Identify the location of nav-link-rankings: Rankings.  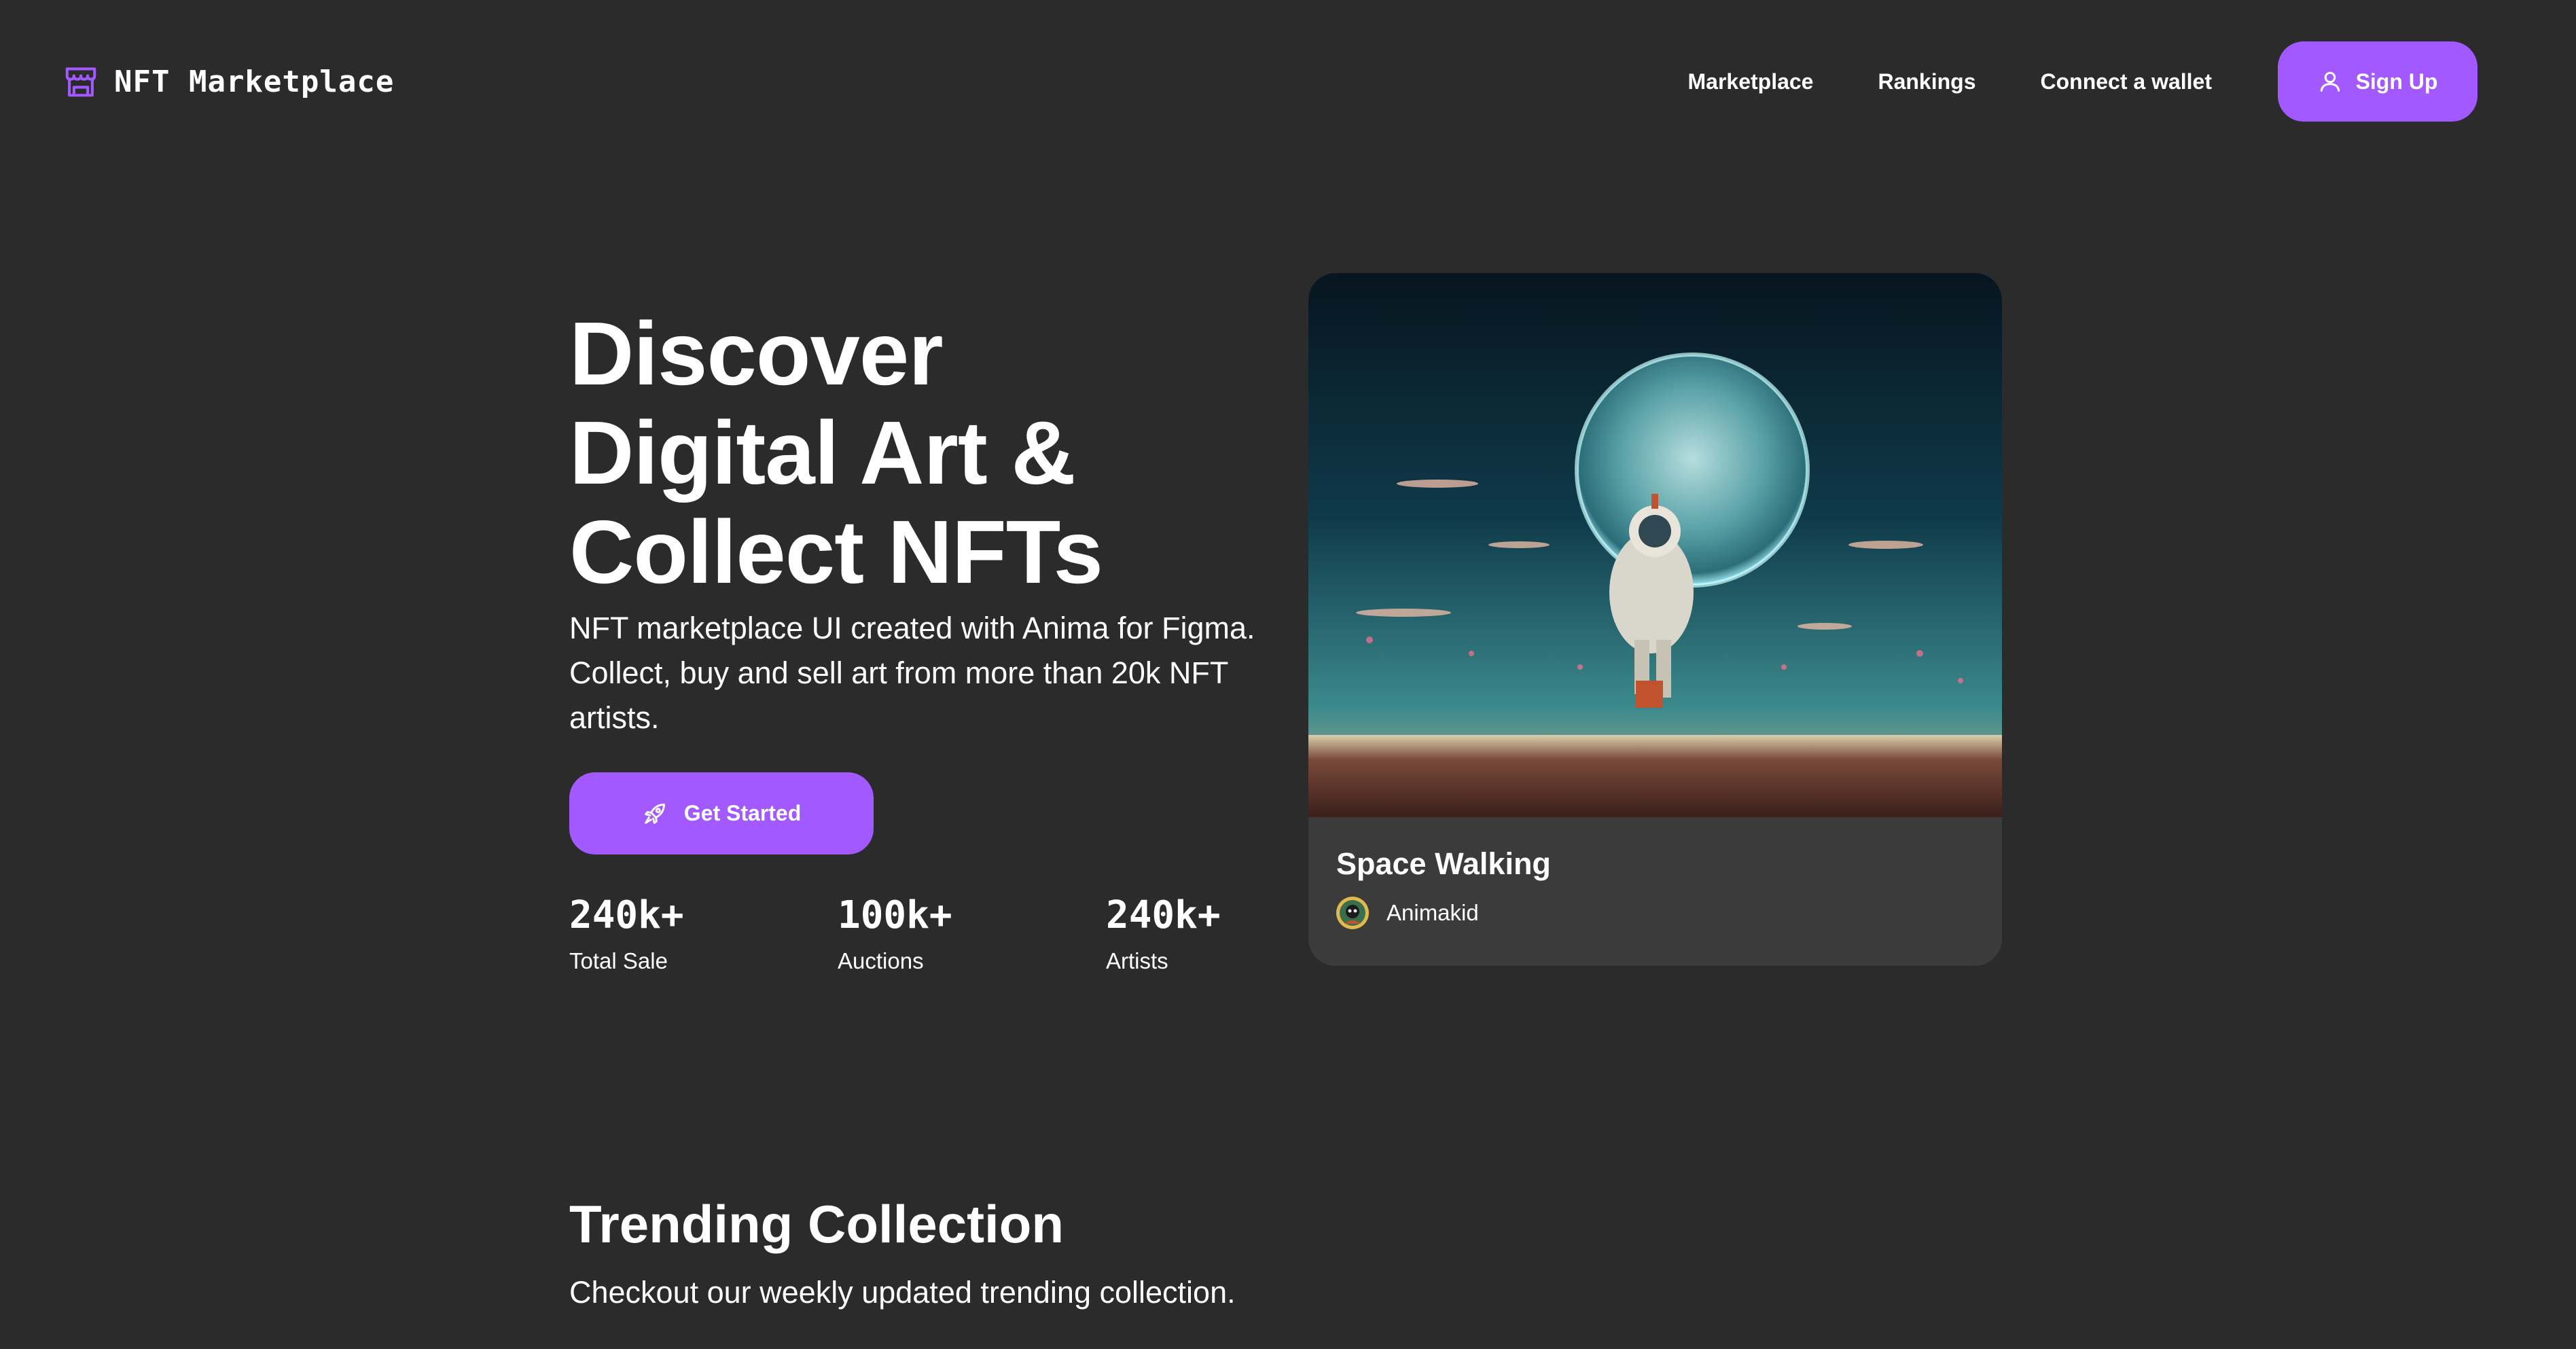
(1926, 81).